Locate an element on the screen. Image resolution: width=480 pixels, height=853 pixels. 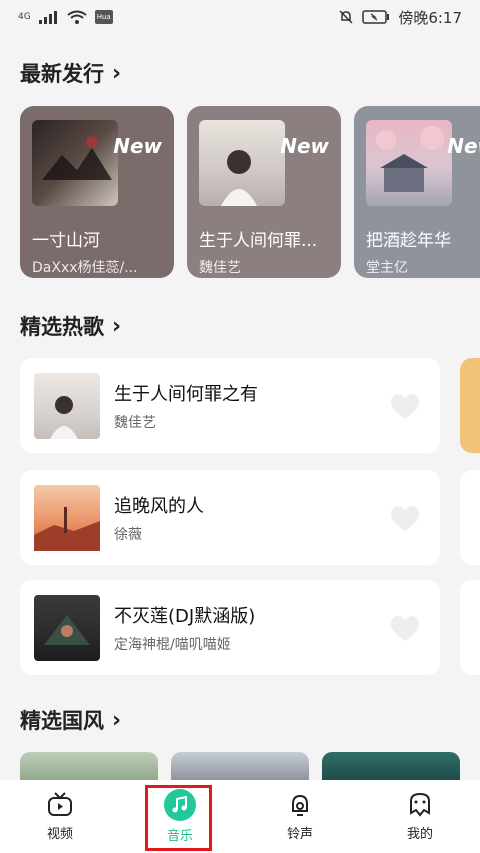
song-card: 不灭莲(DJ默涵版) 定海神棍/喵叽喵姬 is located at coordinates (230, 627).